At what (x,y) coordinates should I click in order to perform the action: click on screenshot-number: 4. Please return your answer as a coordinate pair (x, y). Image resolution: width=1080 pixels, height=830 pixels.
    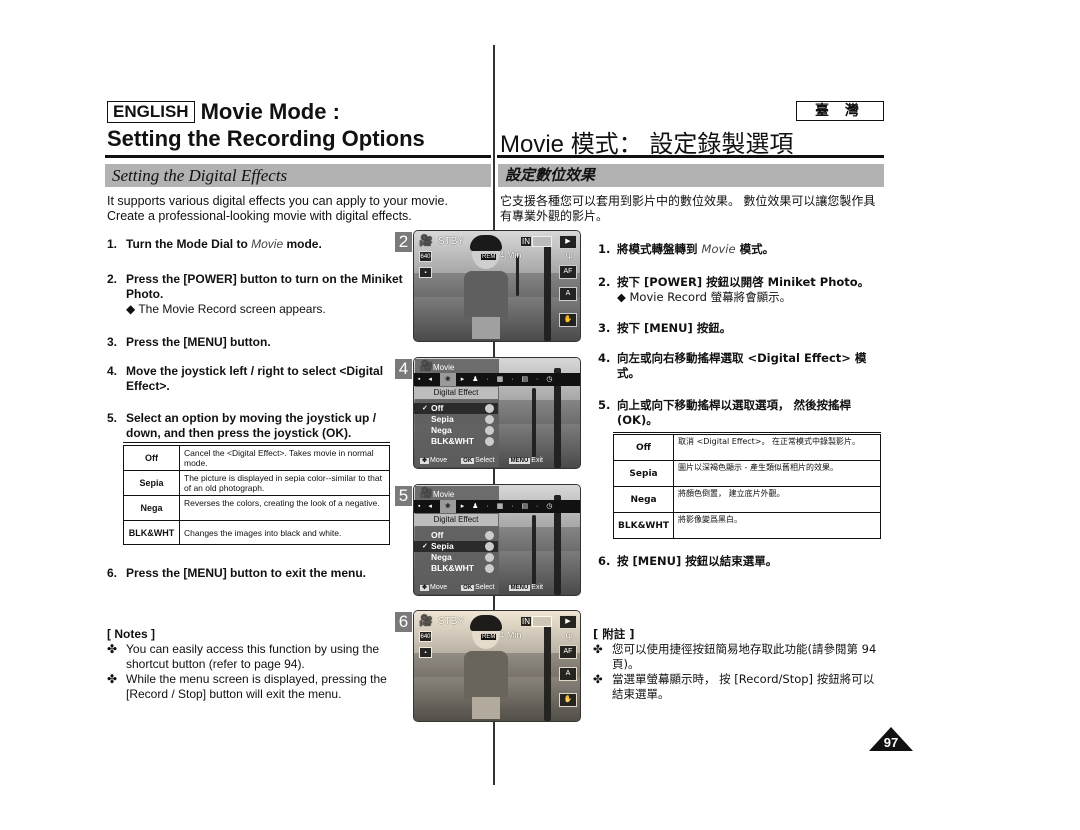
    Looking at the image, I should click on (403, 369).